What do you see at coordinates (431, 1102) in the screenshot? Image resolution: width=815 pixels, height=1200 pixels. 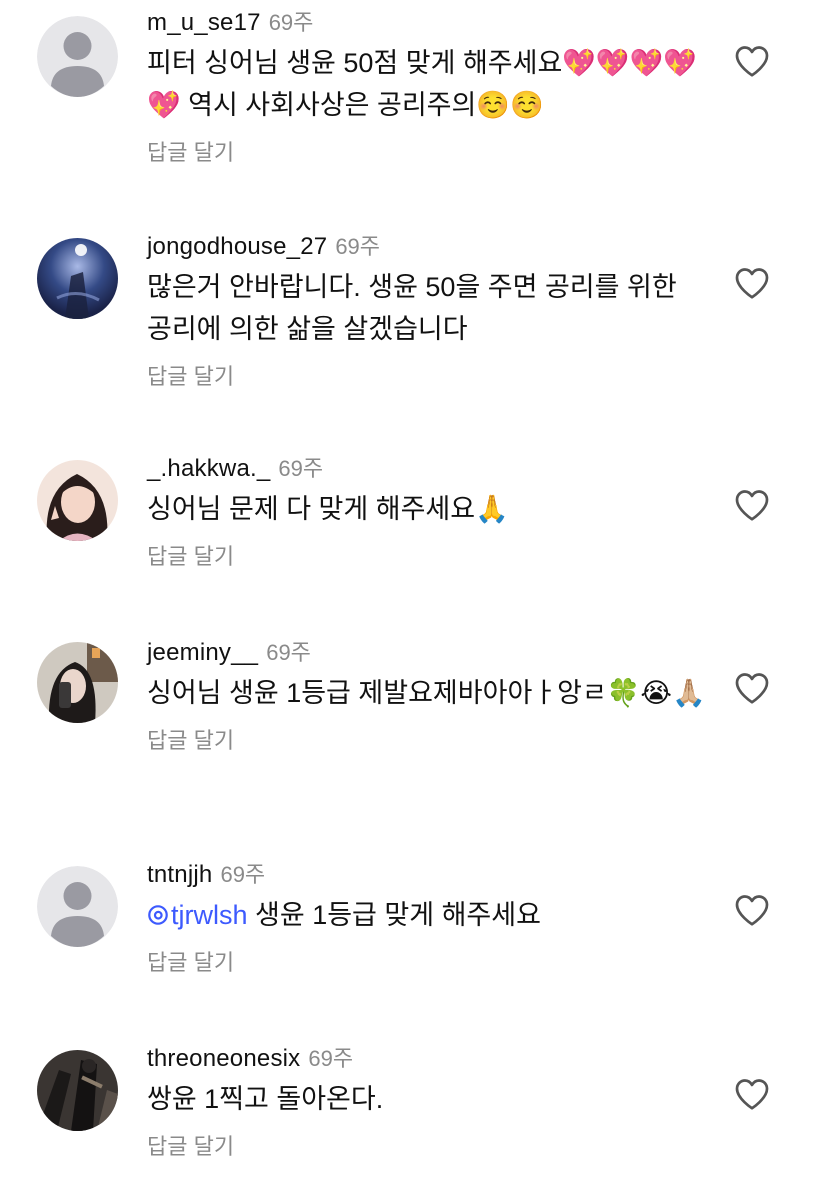 I see `comment-body: threoneonesix 69주 쌍윤 1찍고 돌아온다. 답글 달기` at bounding box center [431, 1102].